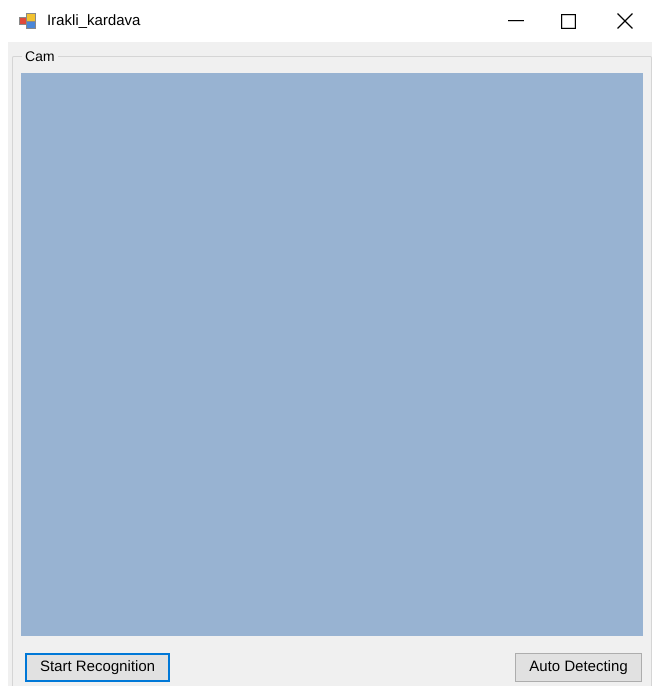 This screenshot has width=652, height=686. What do you see at coordinates (28, 21) in the screenshot?
I see `app-icon` at bounding box center [28, 21].